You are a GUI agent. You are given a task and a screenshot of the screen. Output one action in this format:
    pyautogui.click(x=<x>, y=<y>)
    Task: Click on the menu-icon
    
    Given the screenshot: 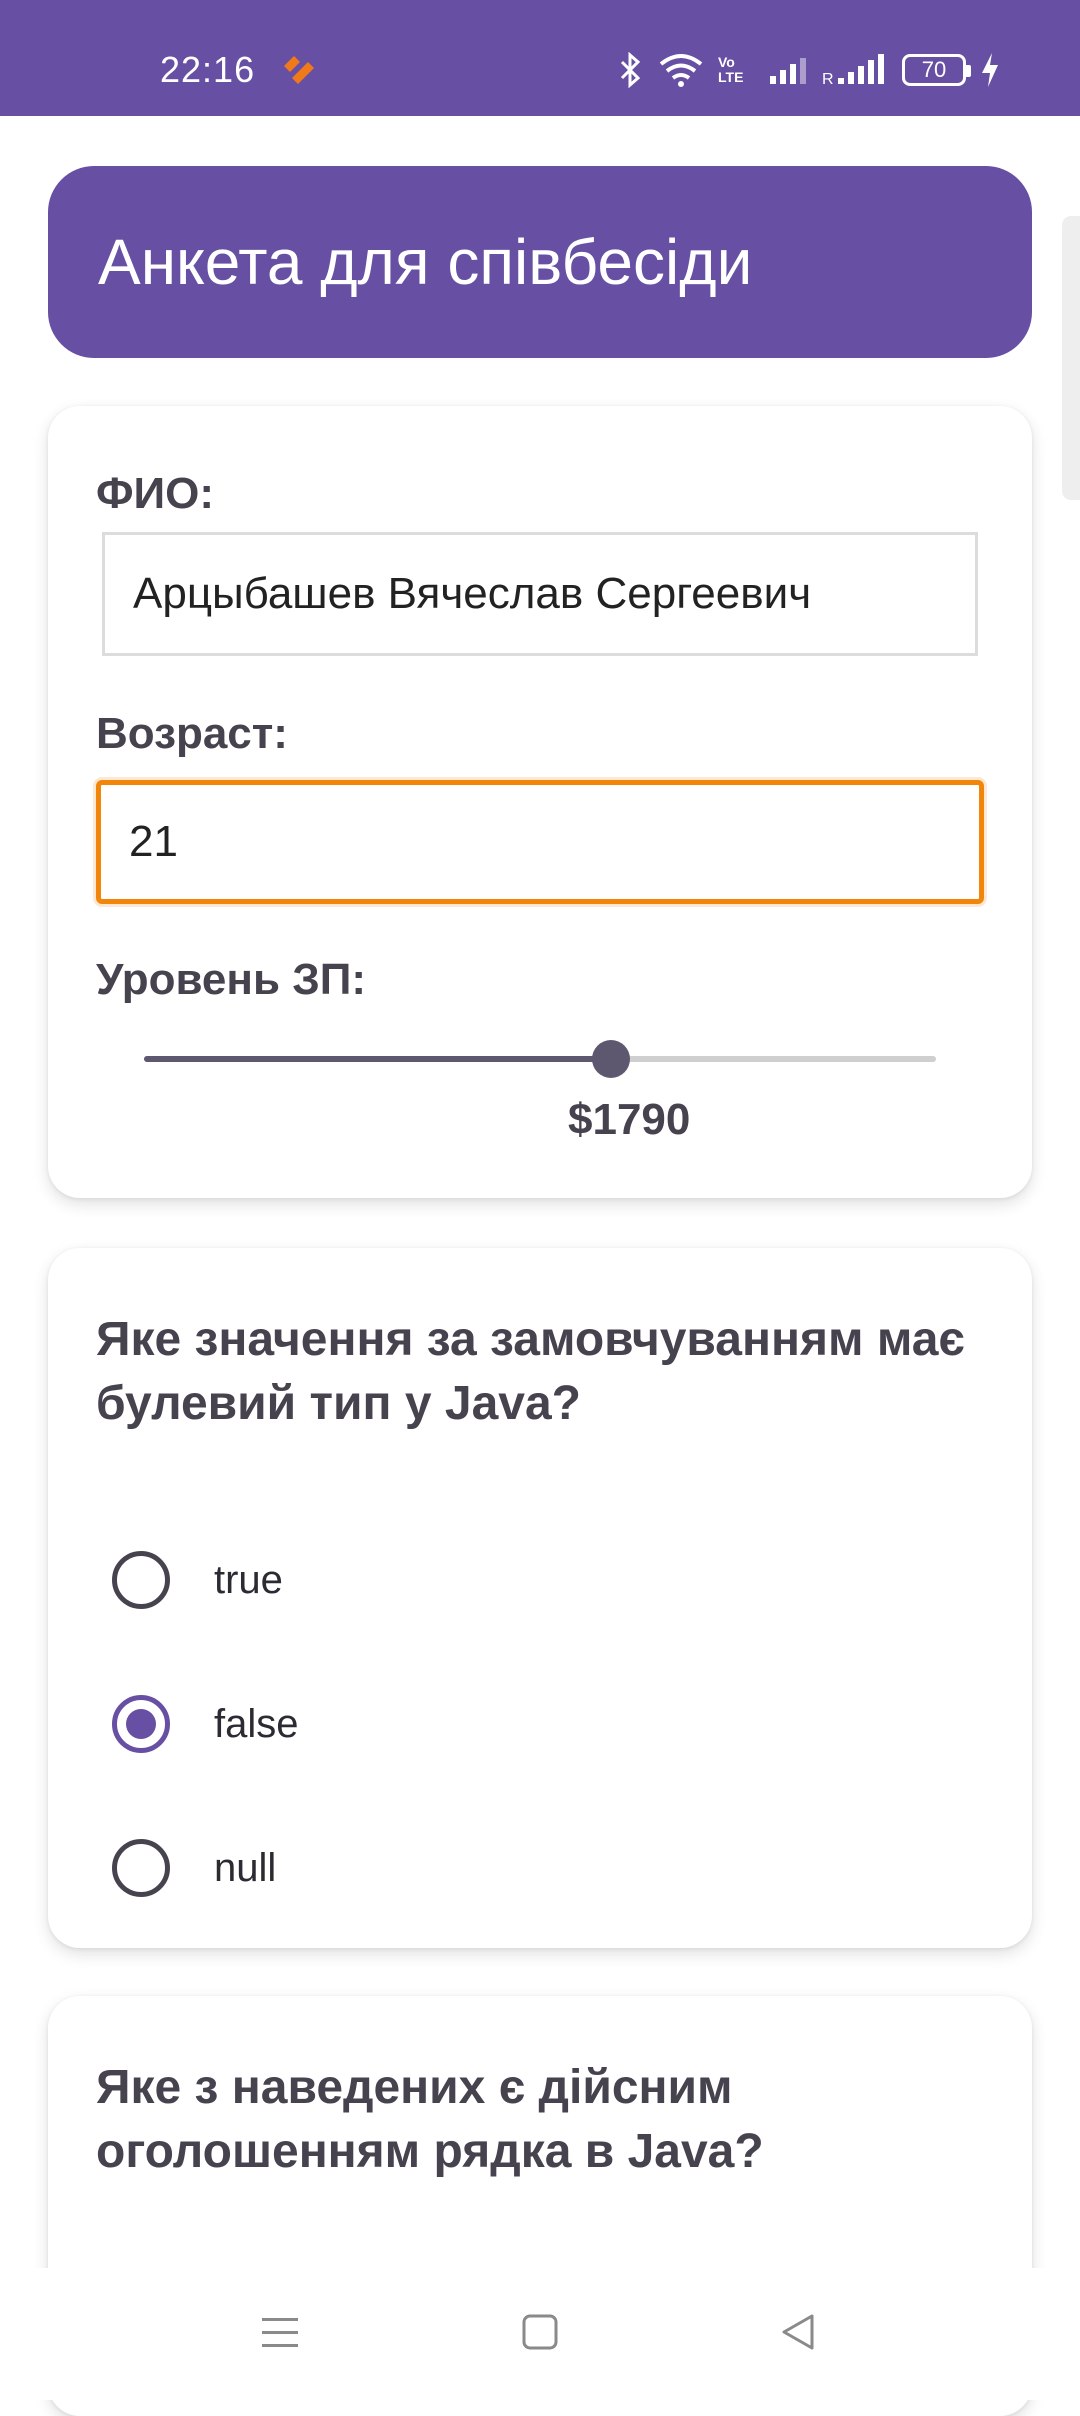 What is the action you would take?
    pyautogui.click(x=280, y=2332)
    